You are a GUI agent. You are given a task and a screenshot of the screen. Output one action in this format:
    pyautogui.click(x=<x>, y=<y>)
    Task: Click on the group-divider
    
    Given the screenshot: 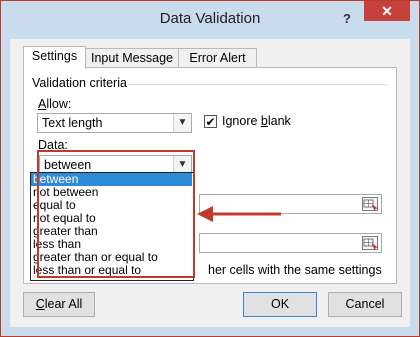 What is the action you would take?
    pyautogui.click(x=258, y=84)
    